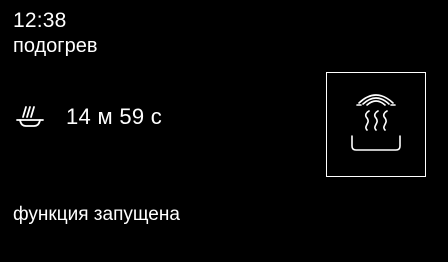 This screenshot has width=448, height=262. Describe the element at coordinates (40, 20) in the screenshot. I see `clock-time: 12:38` at that location.